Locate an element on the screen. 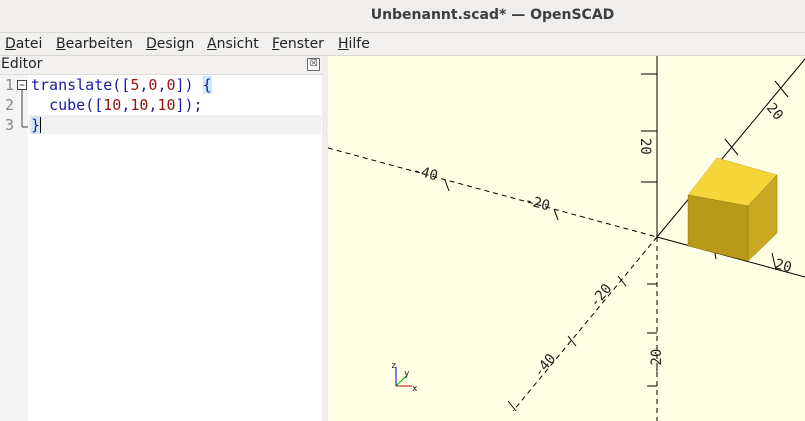 The height and width of the screenshot is (421, 805). text-cursor is located at coordinates (40, 125).